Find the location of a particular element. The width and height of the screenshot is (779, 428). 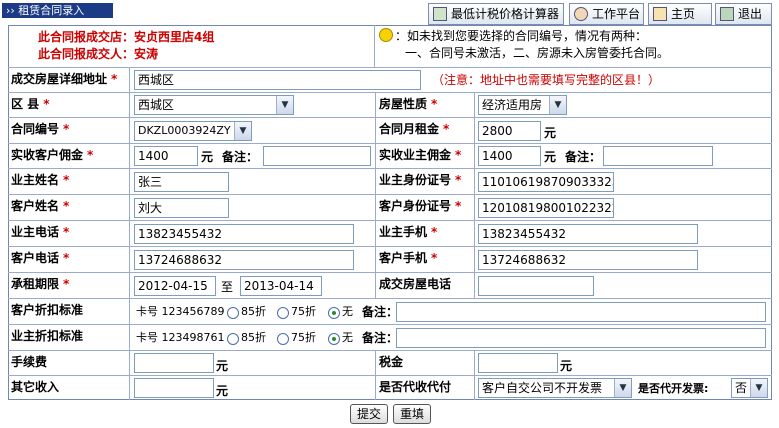

client-fee-input: 1400 is located at coordinates (166, 156).